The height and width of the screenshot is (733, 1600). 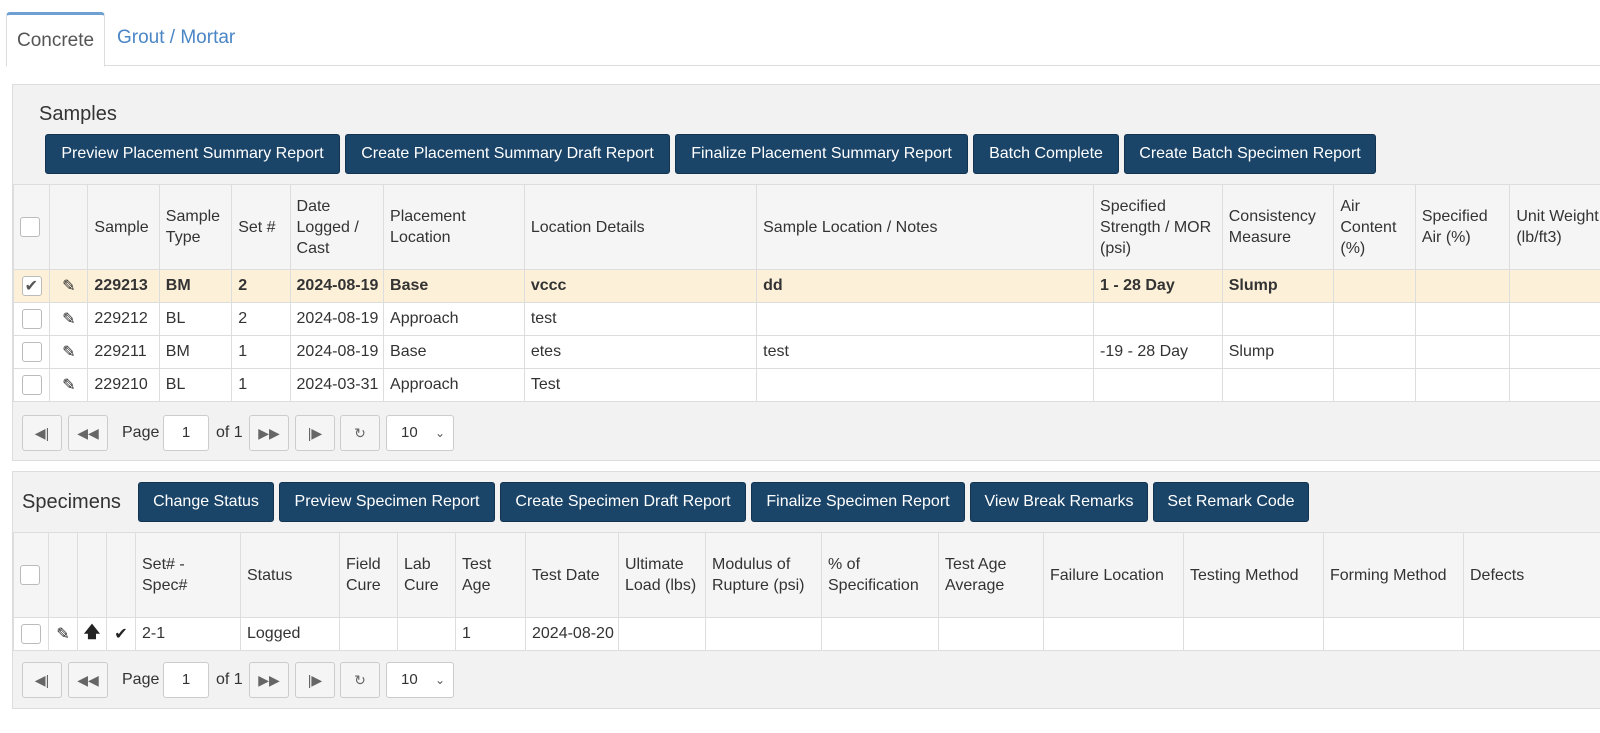 I want to click on column-header: Lab Cure, so click(x=426, y=575).